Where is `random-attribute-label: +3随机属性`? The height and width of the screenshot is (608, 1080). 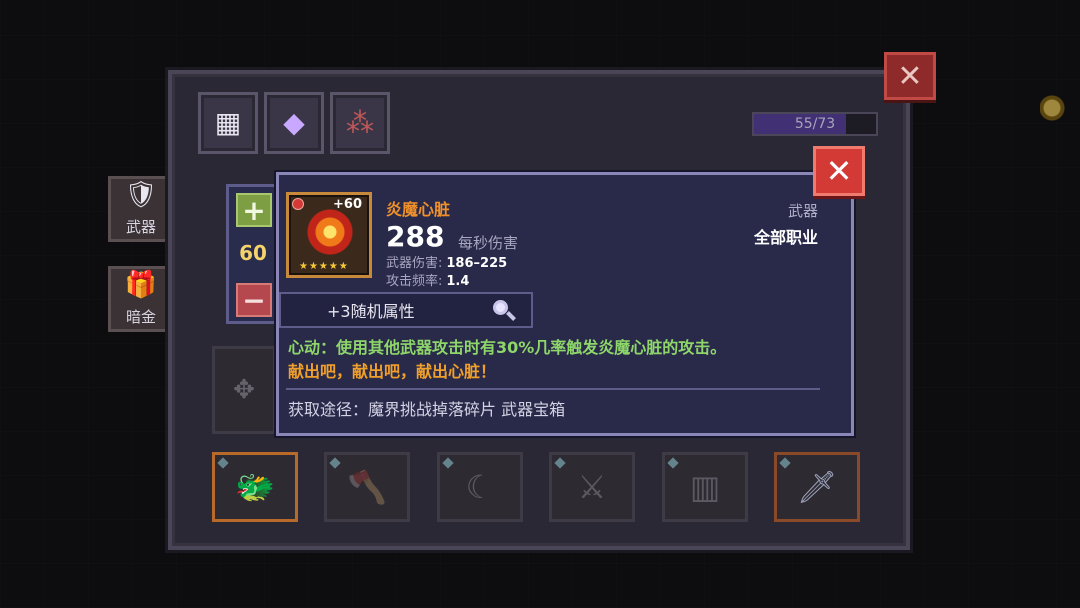 random-attribute-label: +3随机属性 is located at coordinates (371, 311).